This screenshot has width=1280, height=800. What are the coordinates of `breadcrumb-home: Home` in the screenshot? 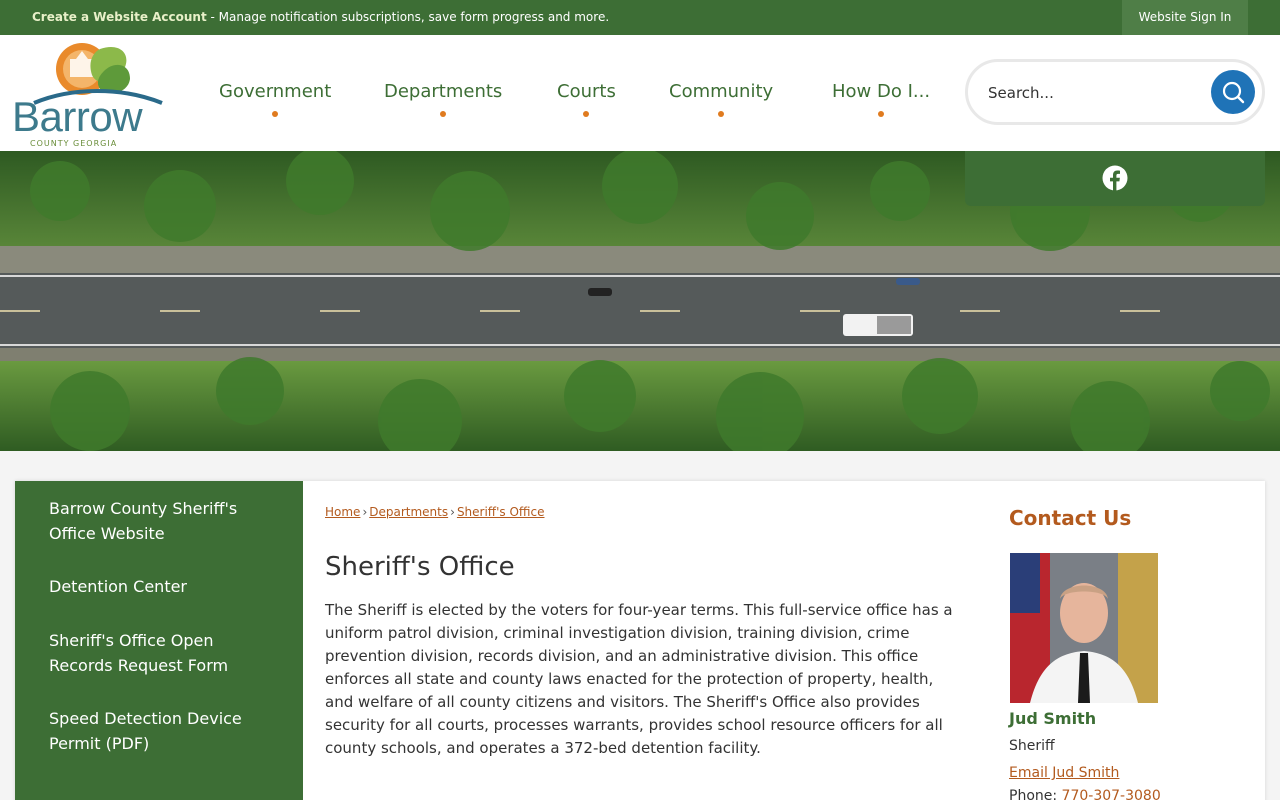 It's located at (342, 512).